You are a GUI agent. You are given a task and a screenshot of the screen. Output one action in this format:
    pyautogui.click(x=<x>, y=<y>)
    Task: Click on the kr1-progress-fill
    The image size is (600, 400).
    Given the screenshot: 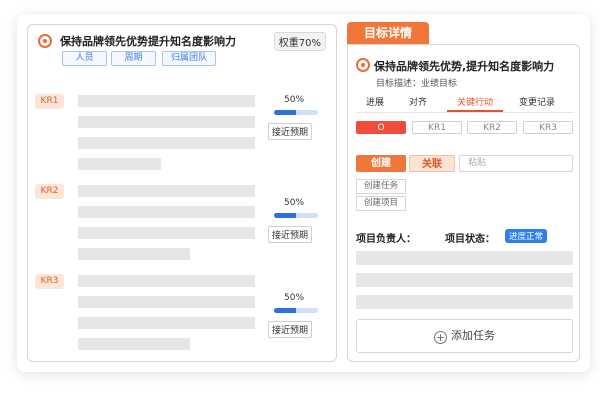 What is the action you would take?
    pyautogui.click(x=285, y=112)
    